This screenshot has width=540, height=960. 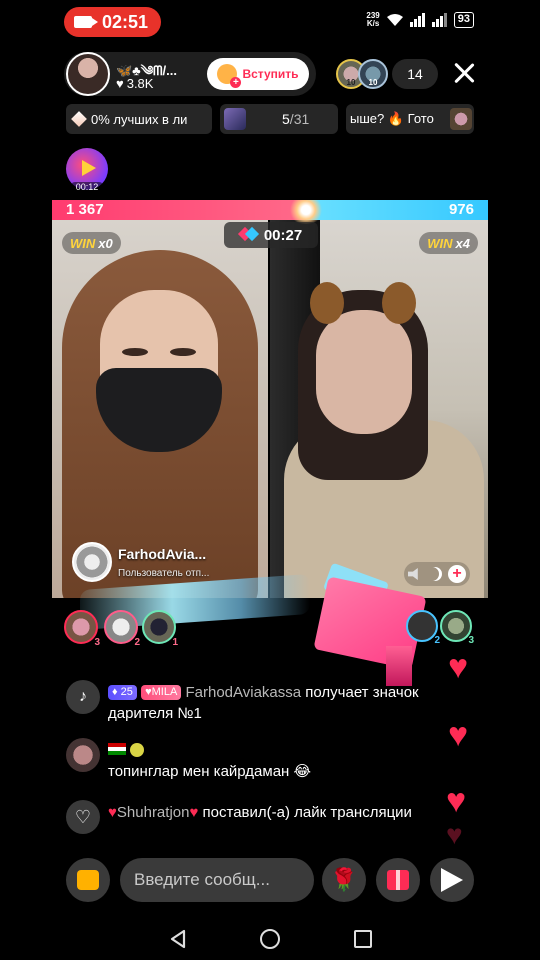 What do you see at coordinates (83, 755) in the screenshot?
I see `commenter-avatar` at bounding box center [83, 755].